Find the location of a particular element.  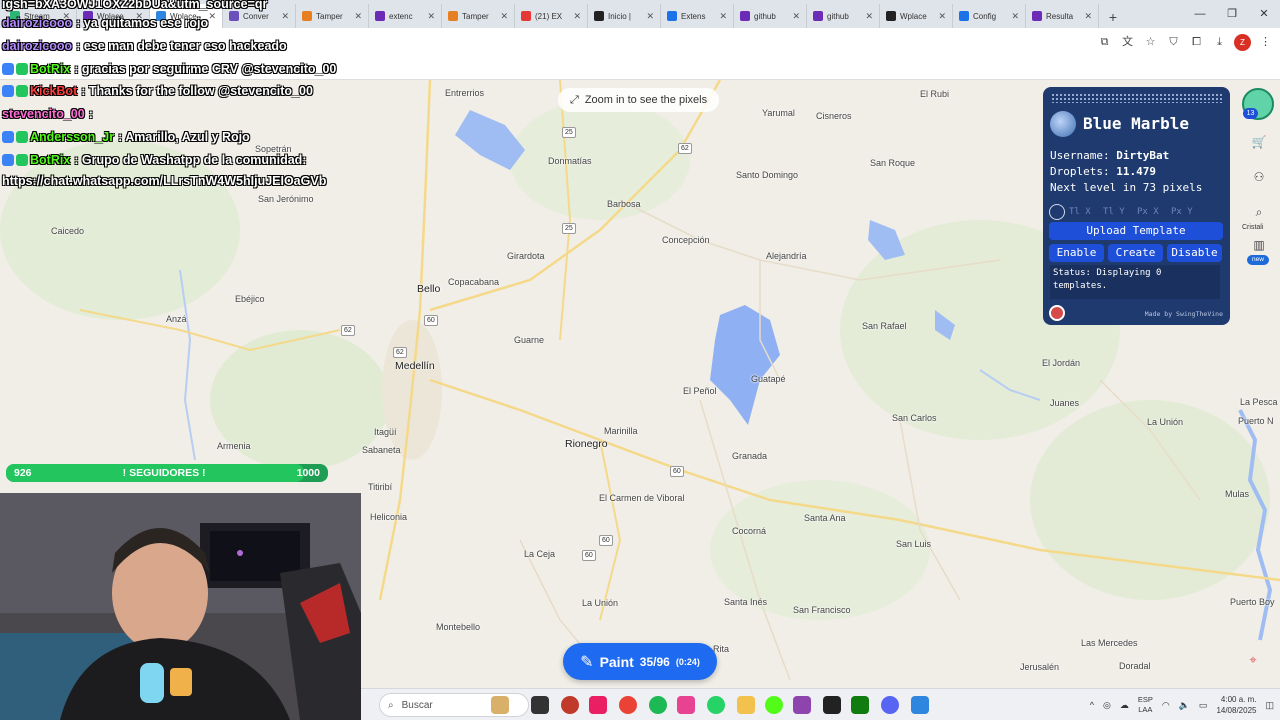

tab-title: Config is located at coordinates (985, 16).